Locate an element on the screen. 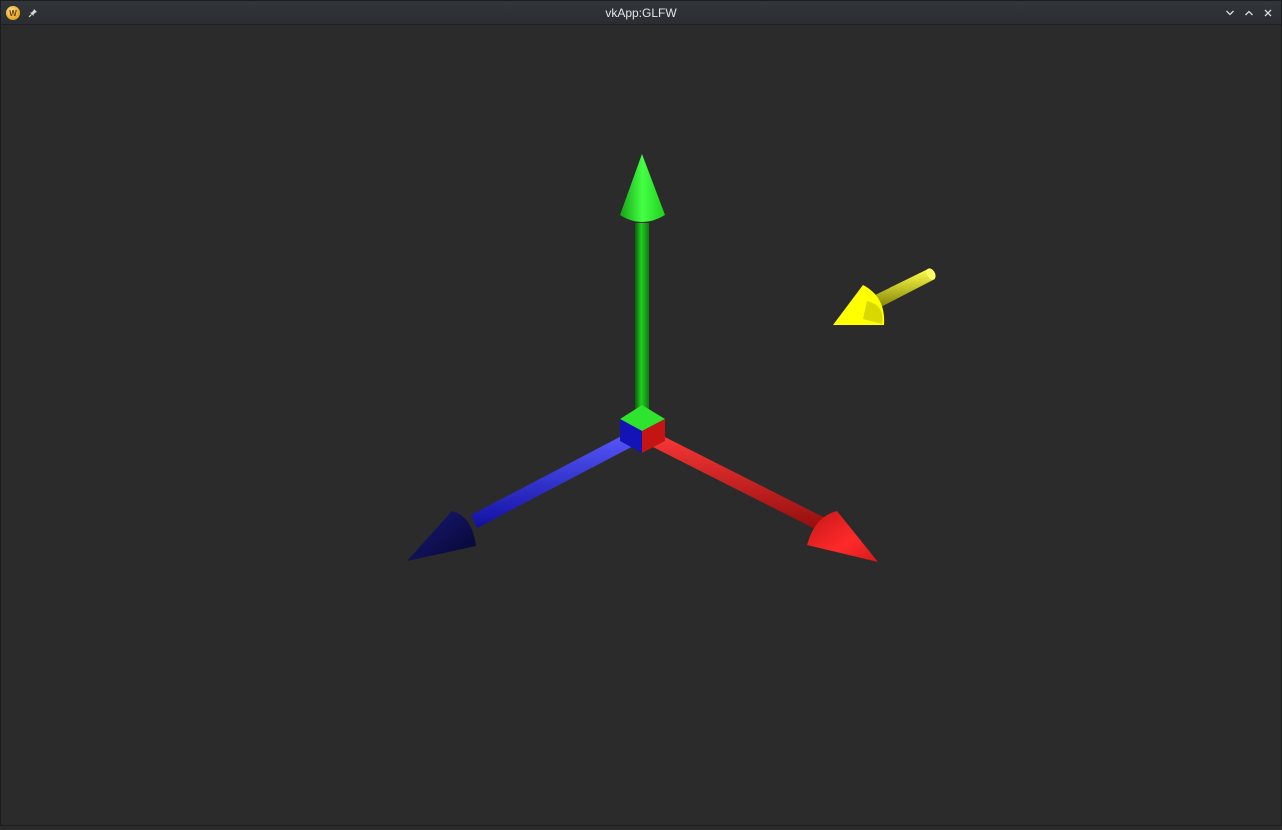 Image resolution: width=1282 pixels, height=830 pixels. y-axis-arrow is located at coordinates (642, 283).